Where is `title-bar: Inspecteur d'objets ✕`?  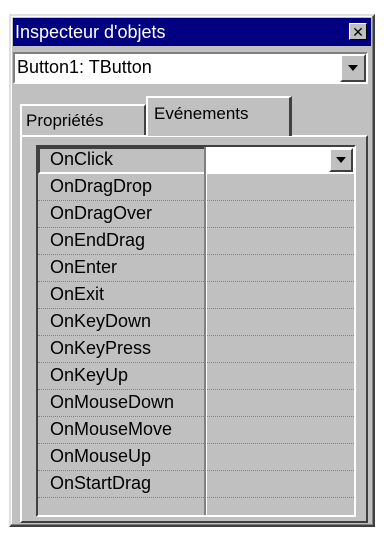
title-bar: Inspecteur d'objets ✕ is located at coordinates (192, 32).